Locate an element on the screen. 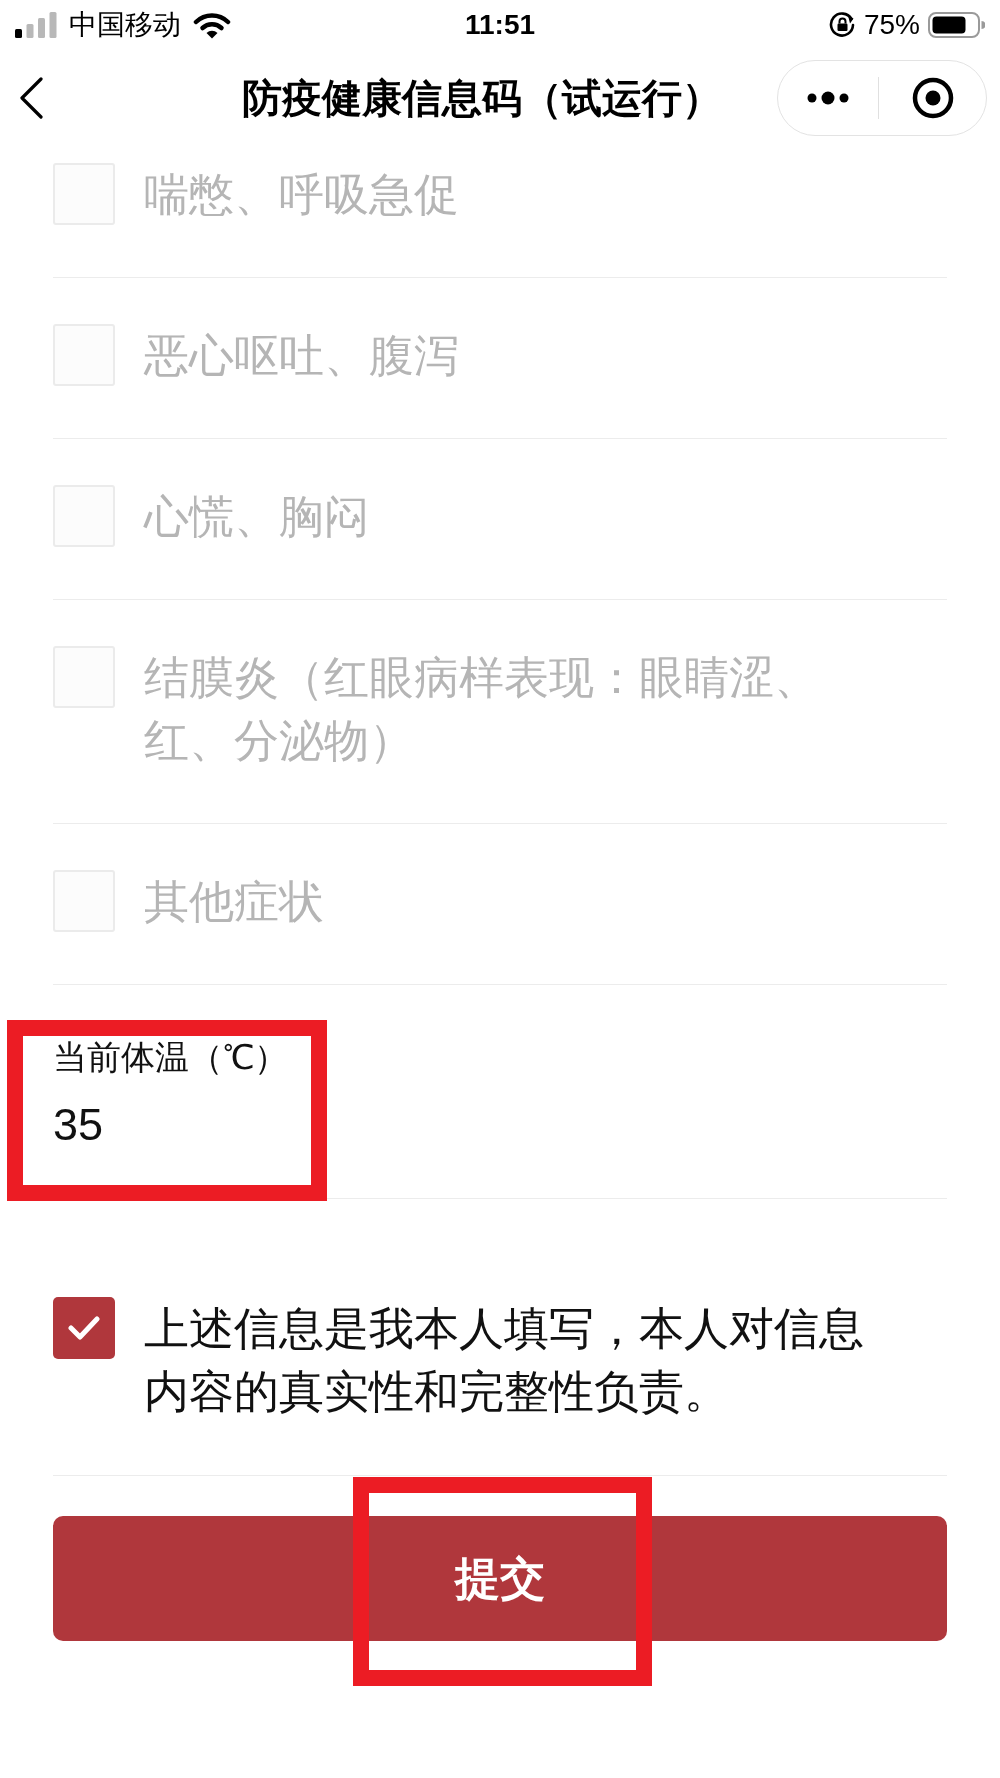  symptom-label: 其他症状 is located at coordinates (234, 902).